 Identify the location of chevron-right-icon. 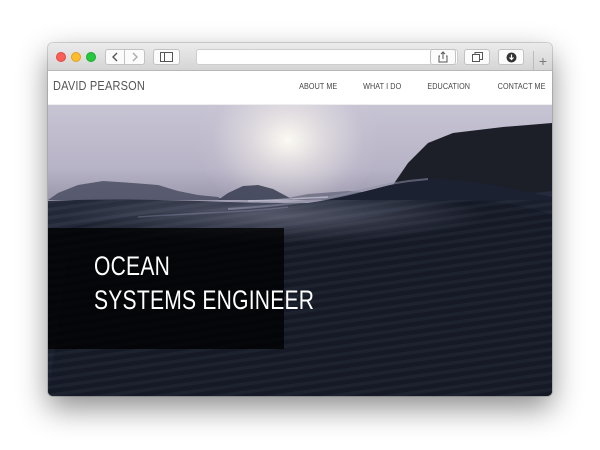
(135, 57).